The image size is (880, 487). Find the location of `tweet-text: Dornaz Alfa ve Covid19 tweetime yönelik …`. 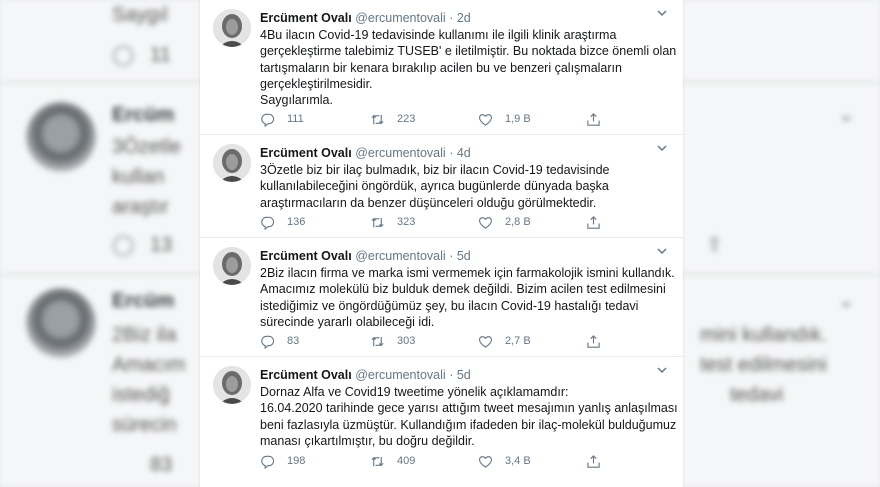

tweet-text: Dornaz Alfa ve Covid19 tweetime yönelik … is located at coordinates (469, 416).